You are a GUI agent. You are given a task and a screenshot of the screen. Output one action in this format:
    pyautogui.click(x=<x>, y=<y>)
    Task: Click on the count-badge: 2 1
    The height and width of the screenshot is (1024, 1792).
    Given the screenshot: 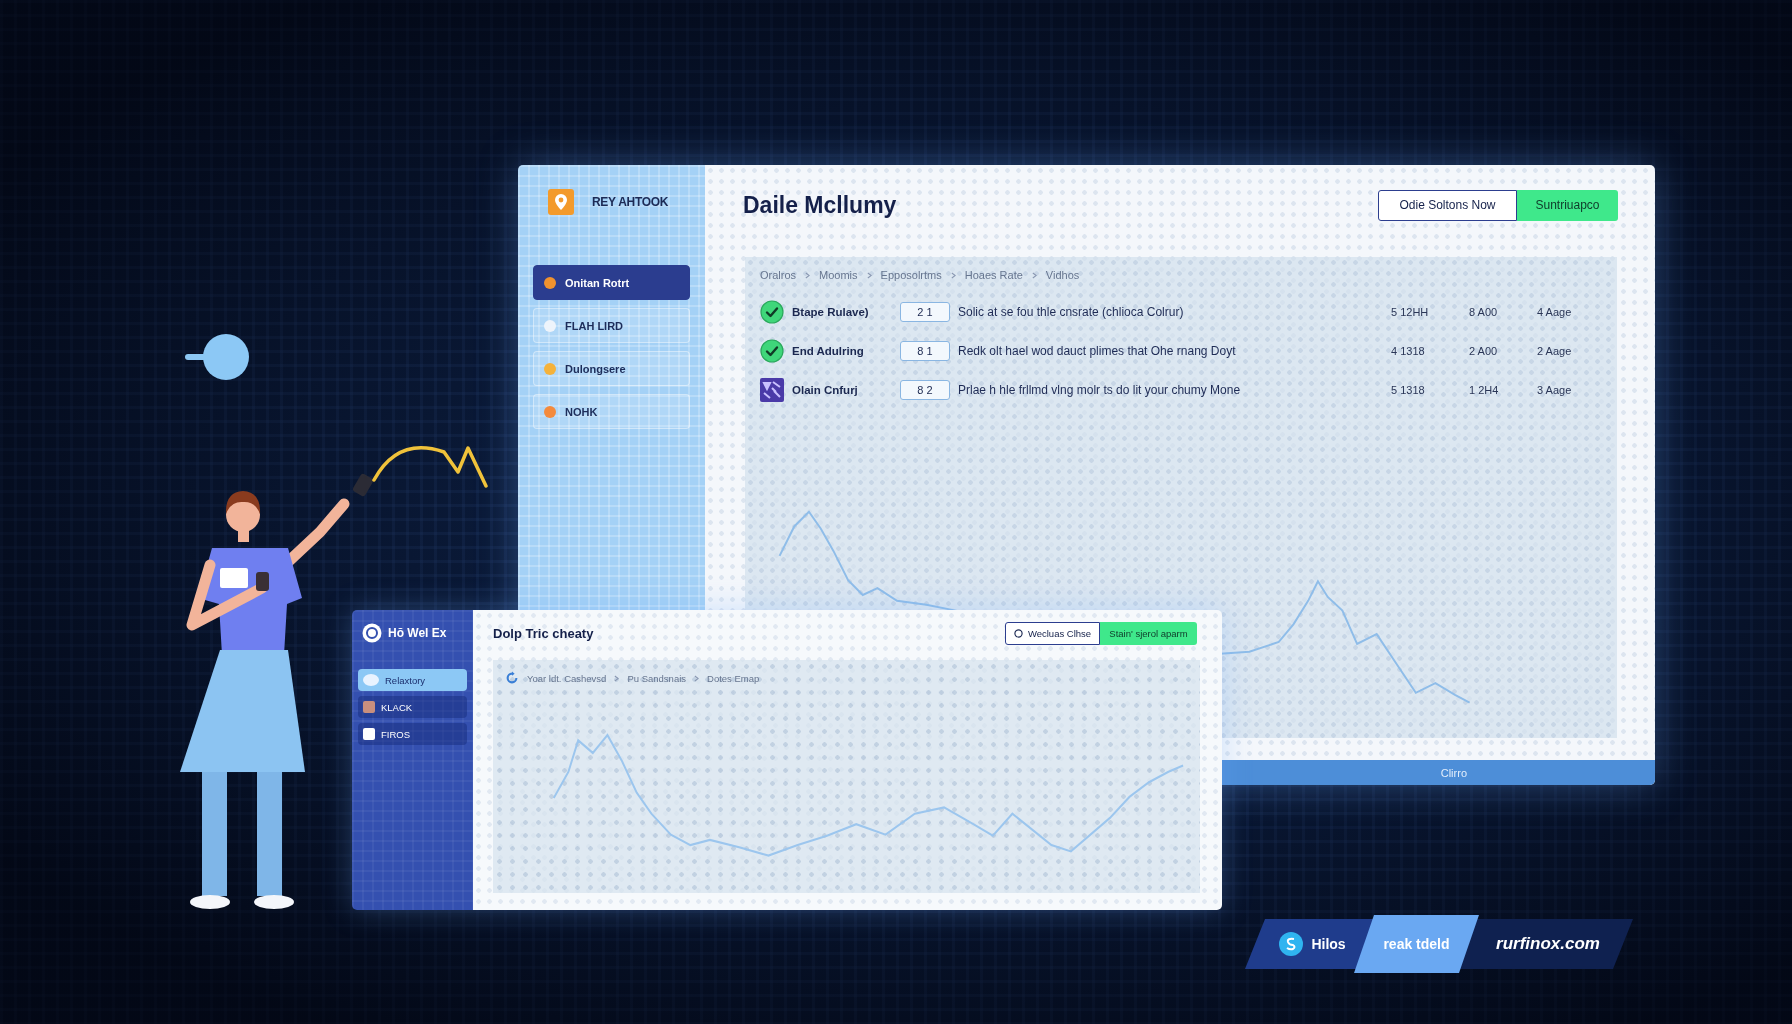 What is the action you would take?
    pyautogui.click(x=925, y=311)
    